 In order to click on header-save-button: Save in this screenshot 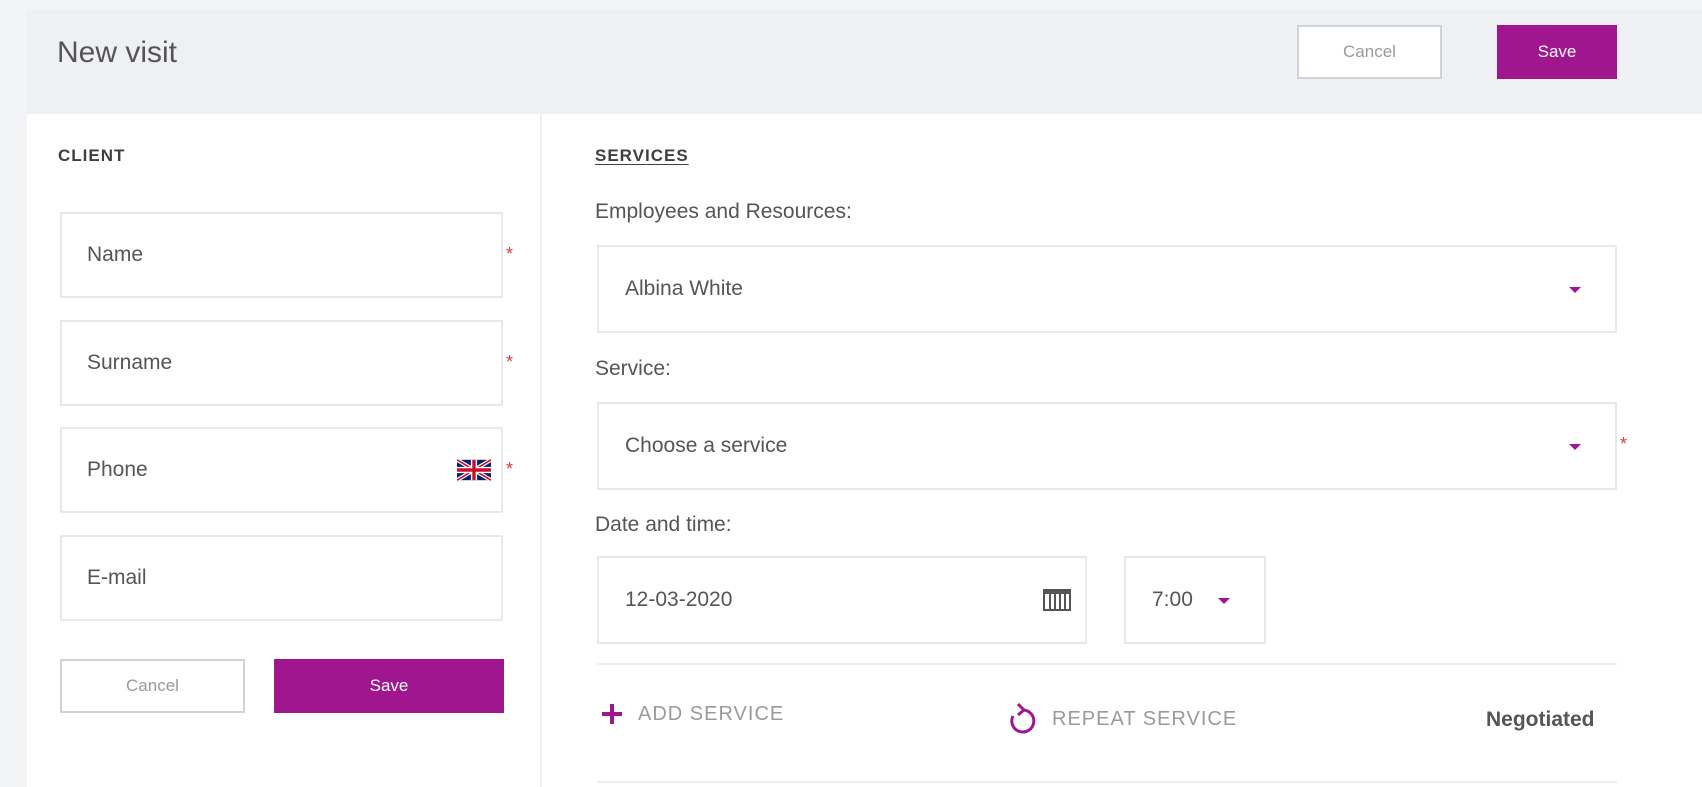, I will do `click(1557, 52)`.